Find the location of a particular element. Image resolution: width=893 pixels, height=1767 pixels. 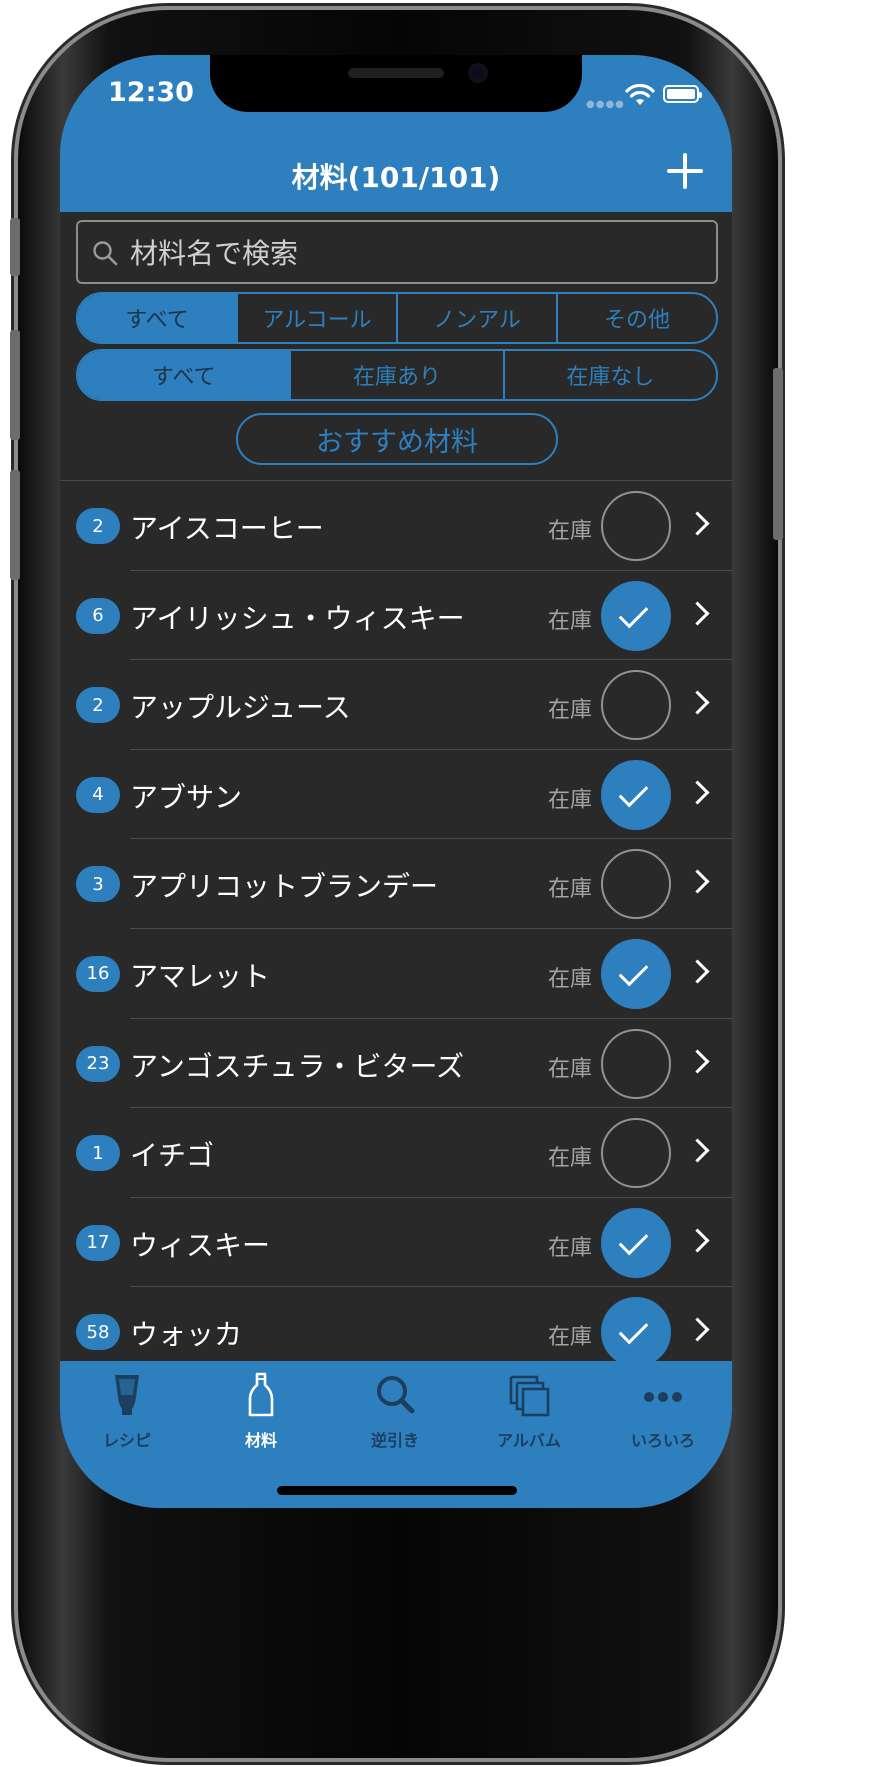

cellular-signal-icon: ●●●● is located at coordinates (605, 104).